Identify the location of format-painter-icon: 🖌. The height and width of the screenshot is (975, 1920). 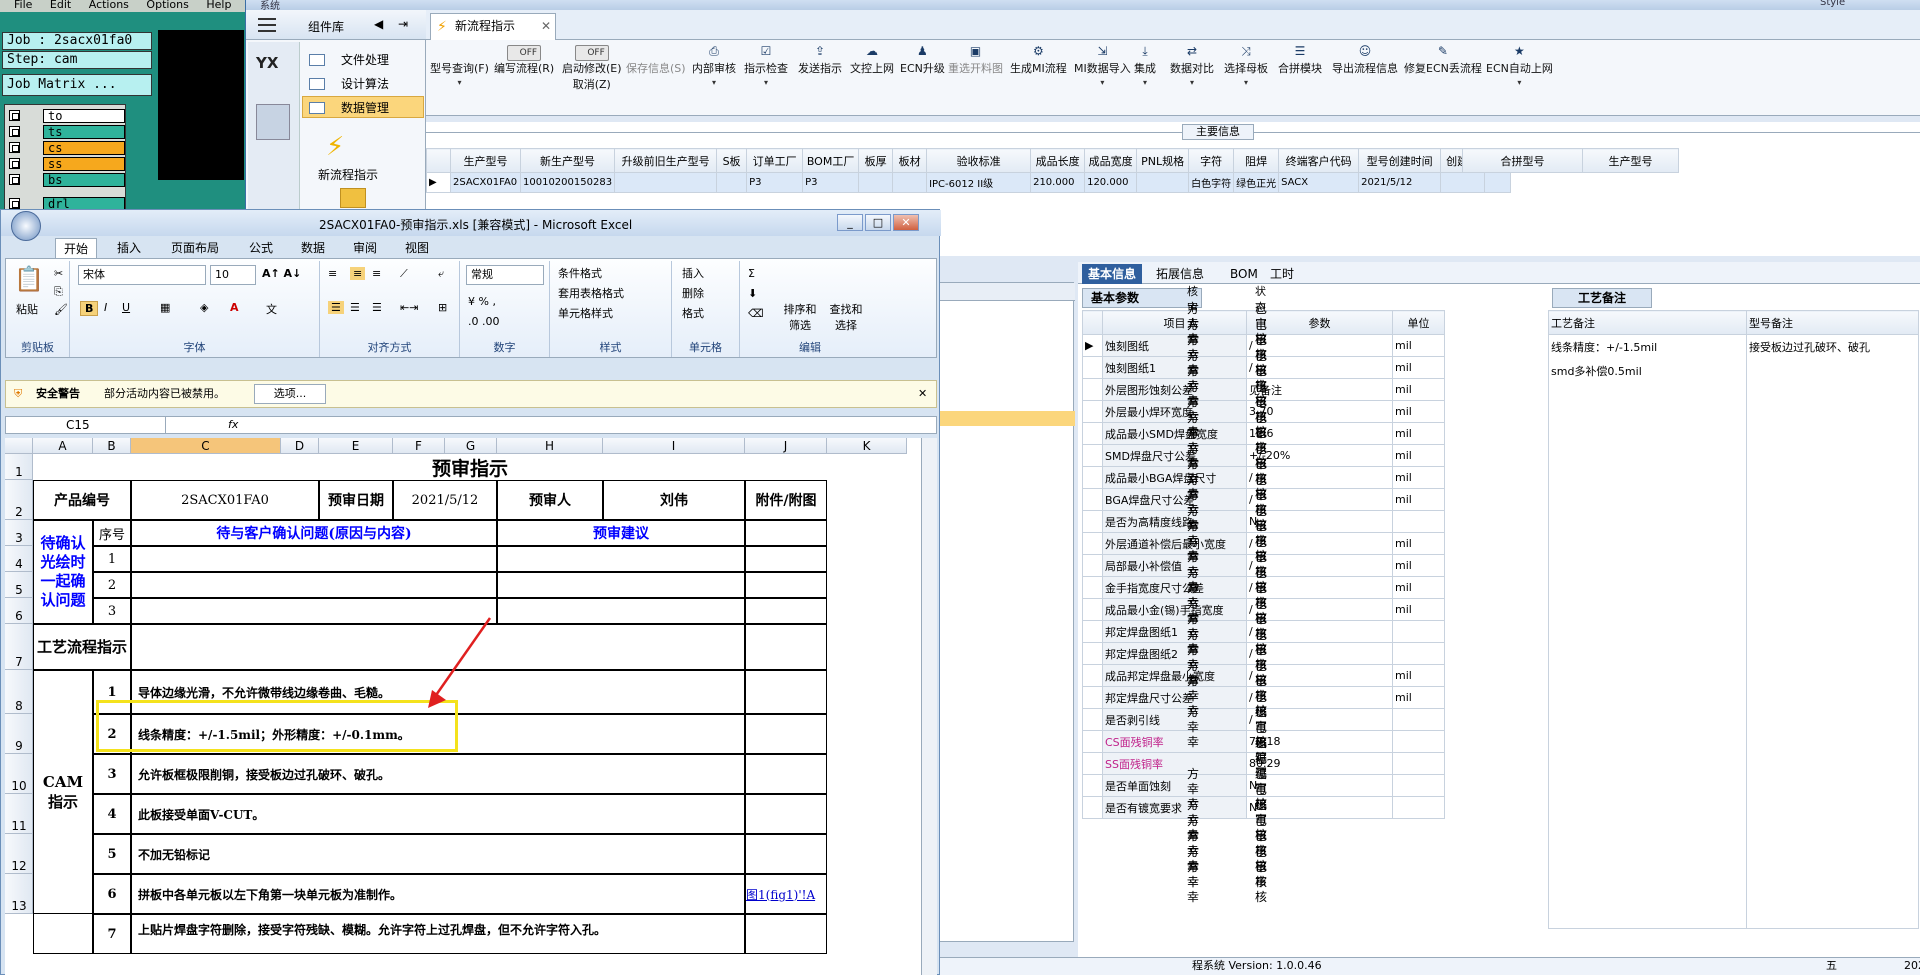
(61, 309).